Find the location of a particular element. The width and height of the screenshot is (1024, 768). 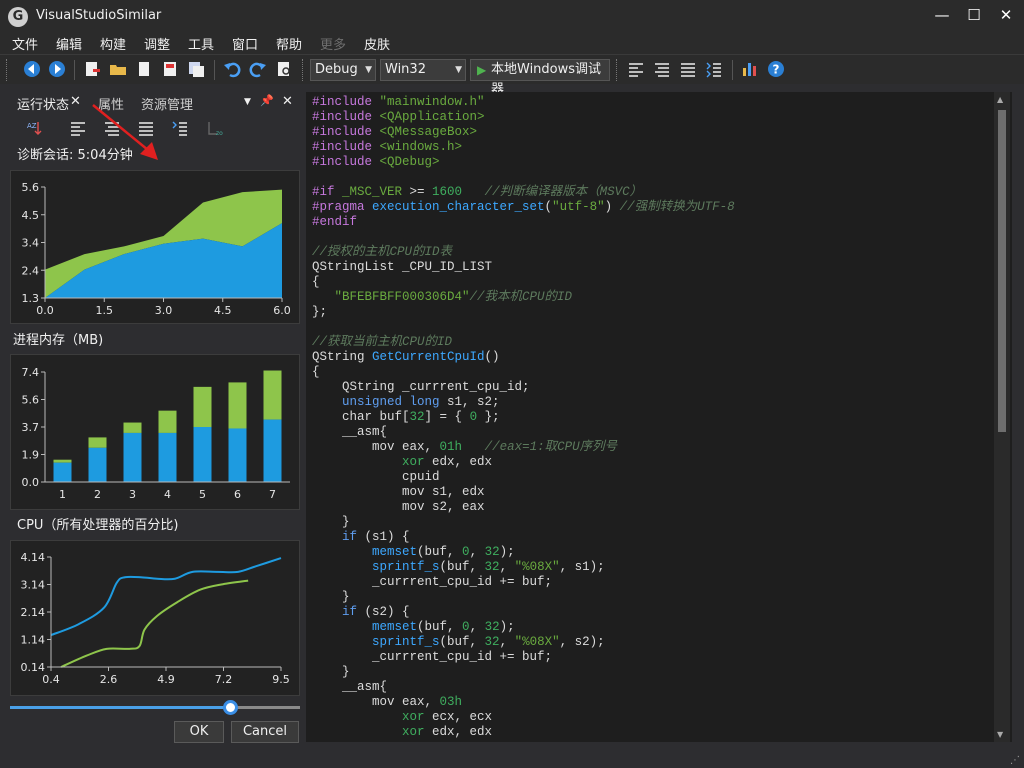

code-line: mov eax, 01h //eax=1:取CPU序列号 is located at coordinates (523, 447).